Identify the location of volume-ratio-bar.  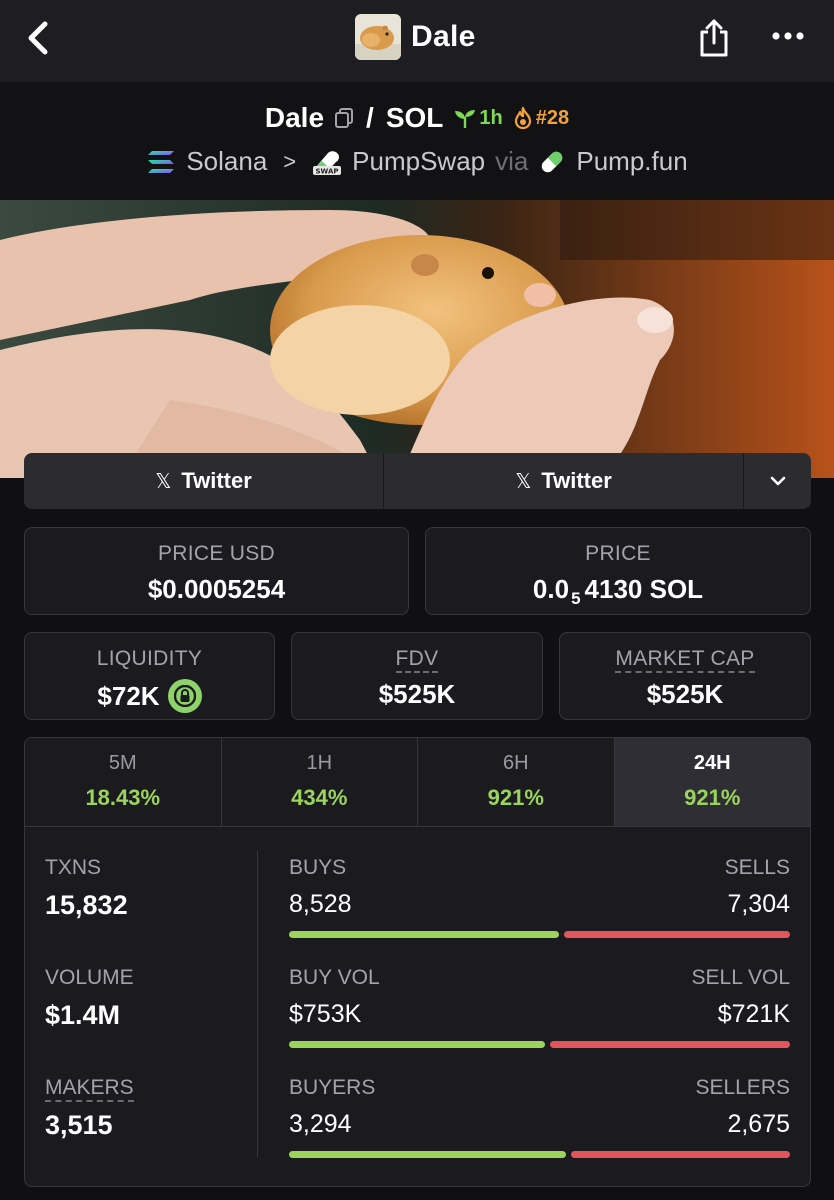
(539, 1044).